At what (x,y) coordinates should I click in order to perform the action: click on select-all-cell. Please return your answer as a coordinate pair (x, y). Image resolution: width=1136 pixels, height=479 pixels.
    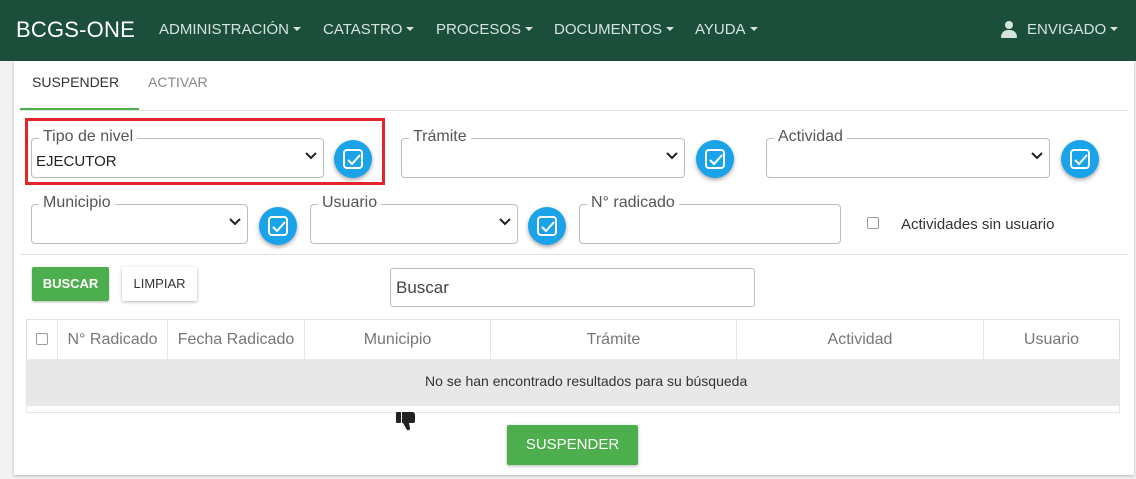
    Looking at the image, I should click on (42, 339).